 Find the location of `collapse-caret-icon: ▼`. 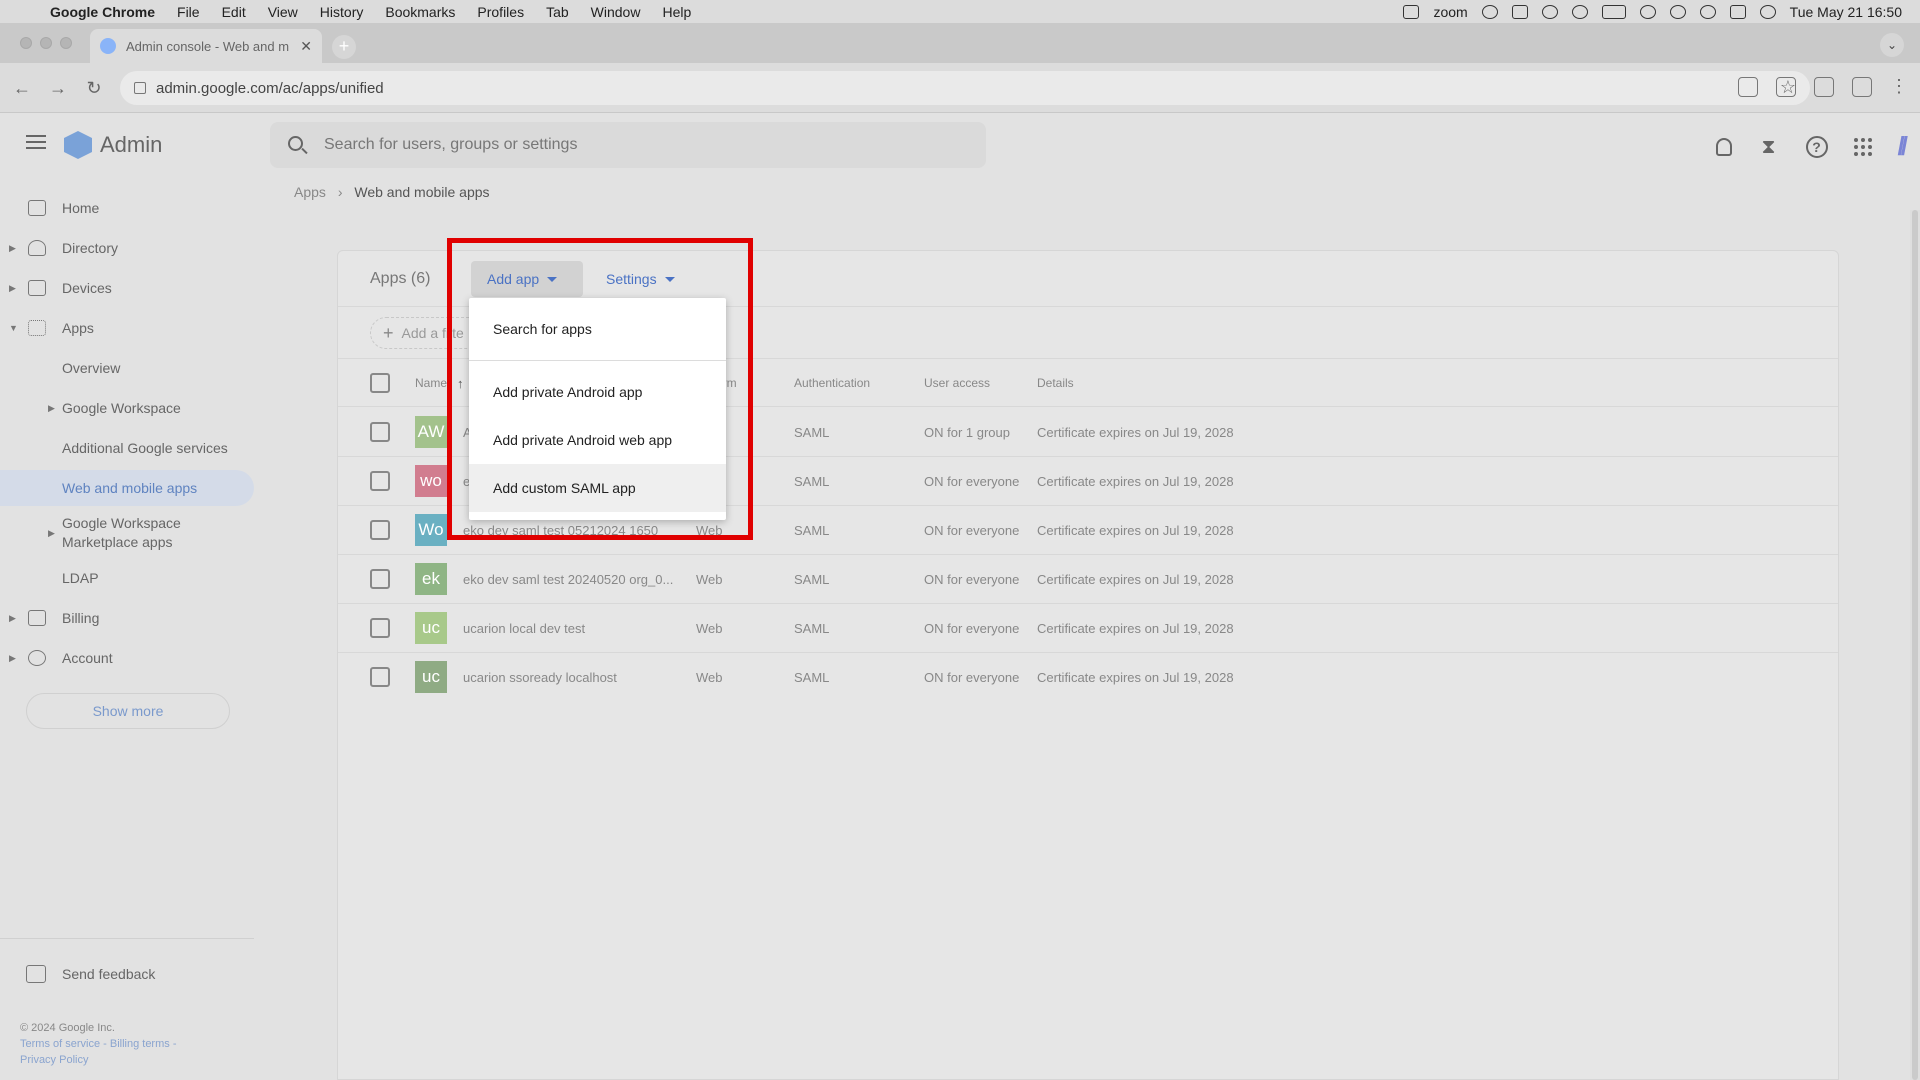

collapse-caret-icon: ▼ is located at coordinates (13, 328).